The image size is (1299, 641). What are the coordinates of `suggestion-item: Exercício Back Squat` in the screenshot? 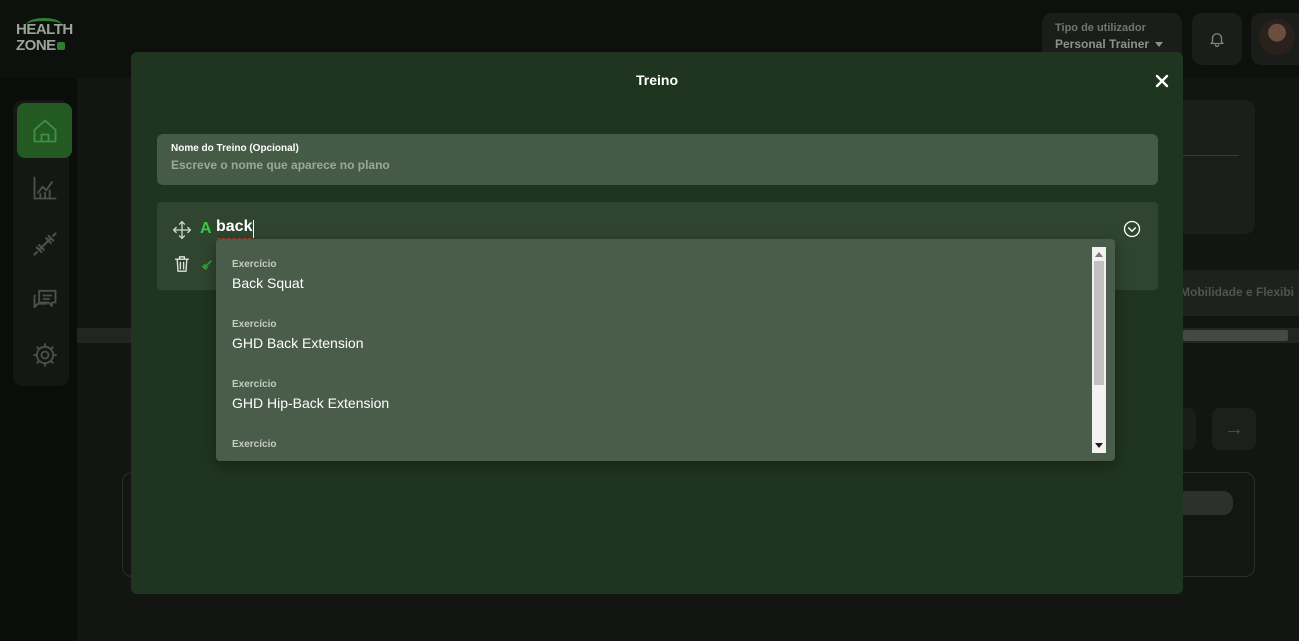 It's located at (654, 277).